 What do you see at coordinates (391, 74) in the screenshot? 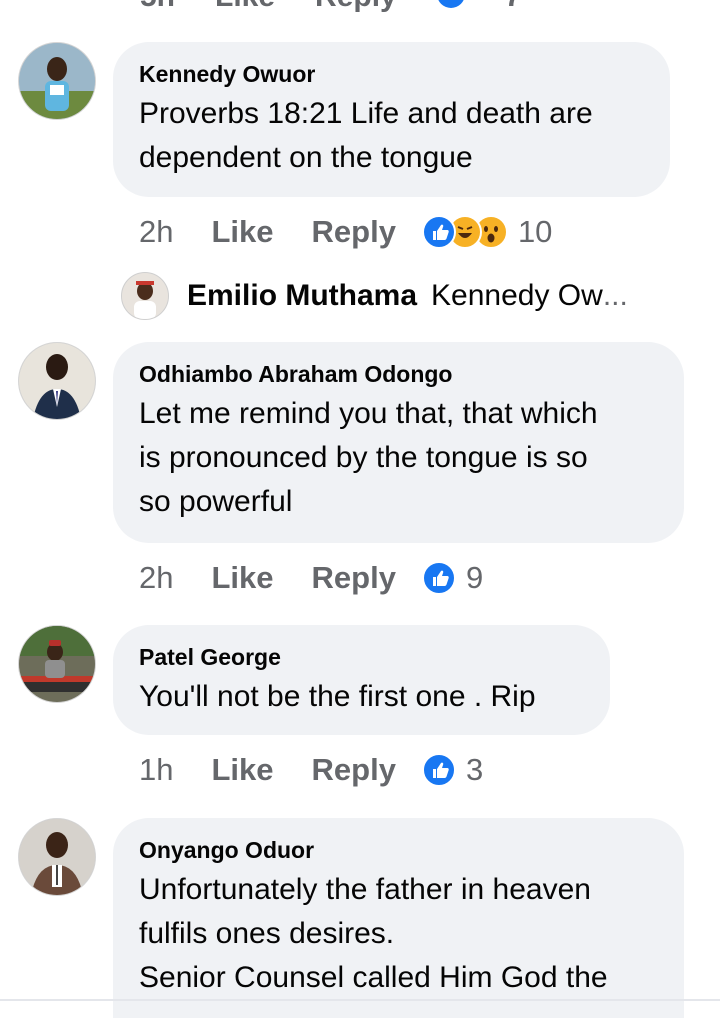
I see `comment-author: Kennedy Owuor` at bounding box center [391, 74].